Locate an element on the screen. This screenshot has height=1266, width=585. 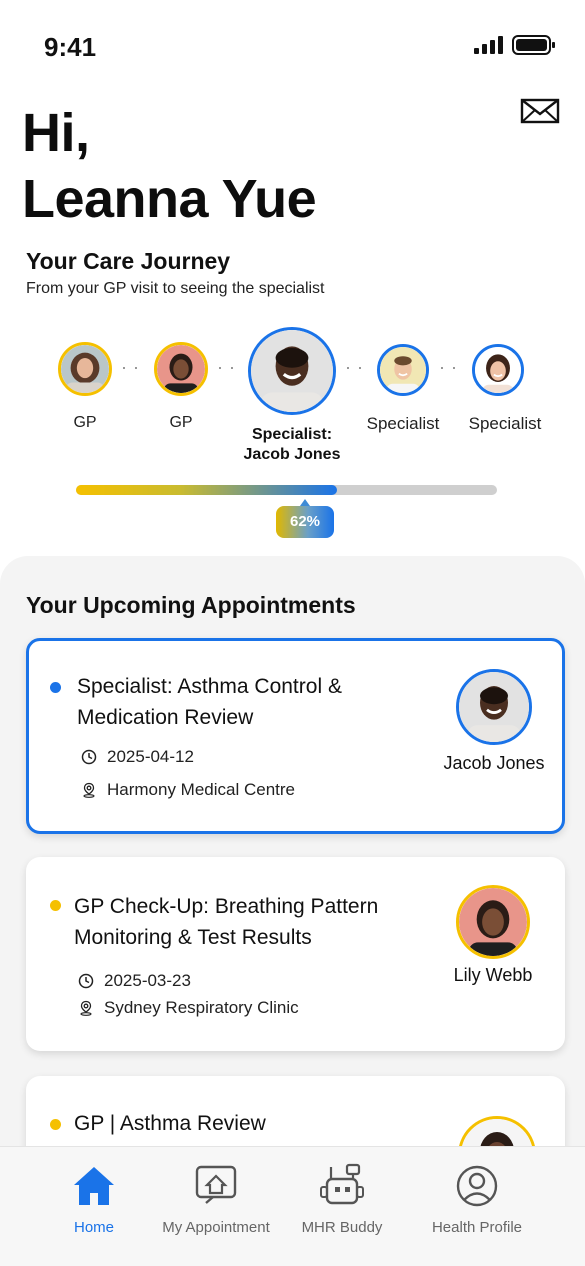
doctor-name: Lily Webb is located at coordinates (493, 975).